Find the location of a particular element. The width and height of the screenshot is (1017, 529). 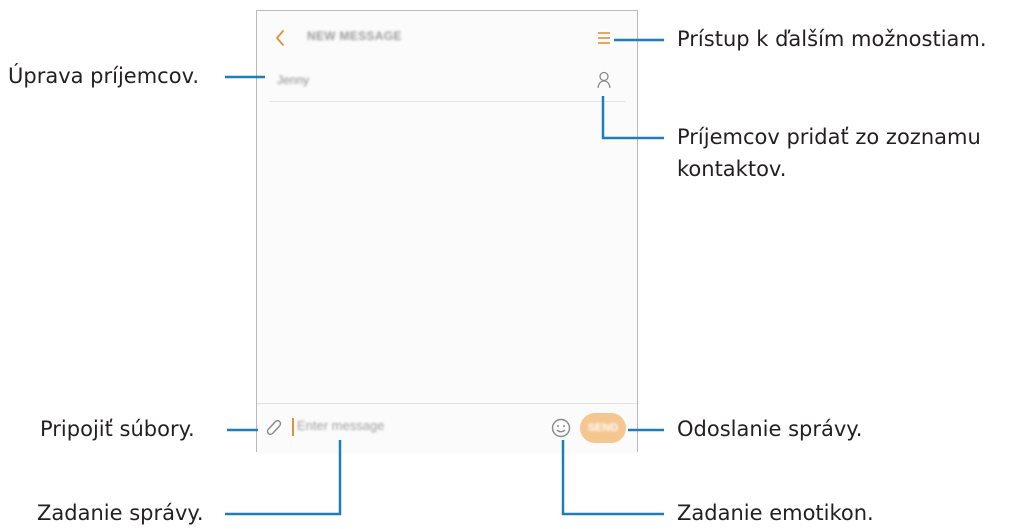

callout-enter-emoticons: Zadanie emotikon. is located at coordinates (775, 513).